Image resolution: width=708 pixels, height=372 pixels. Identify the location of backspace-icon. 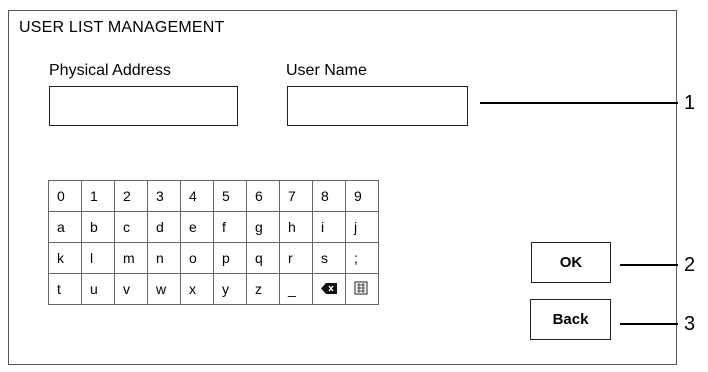
(329, 288).